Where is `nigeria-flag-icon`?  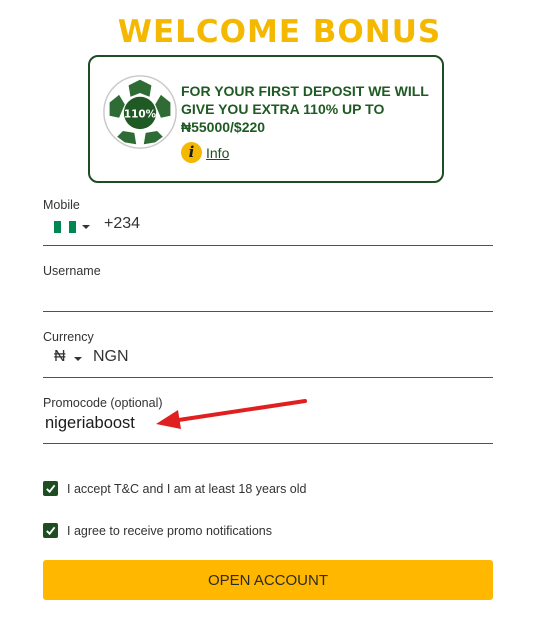
nigeria-flag-icon is located at coordinates (65, 227).